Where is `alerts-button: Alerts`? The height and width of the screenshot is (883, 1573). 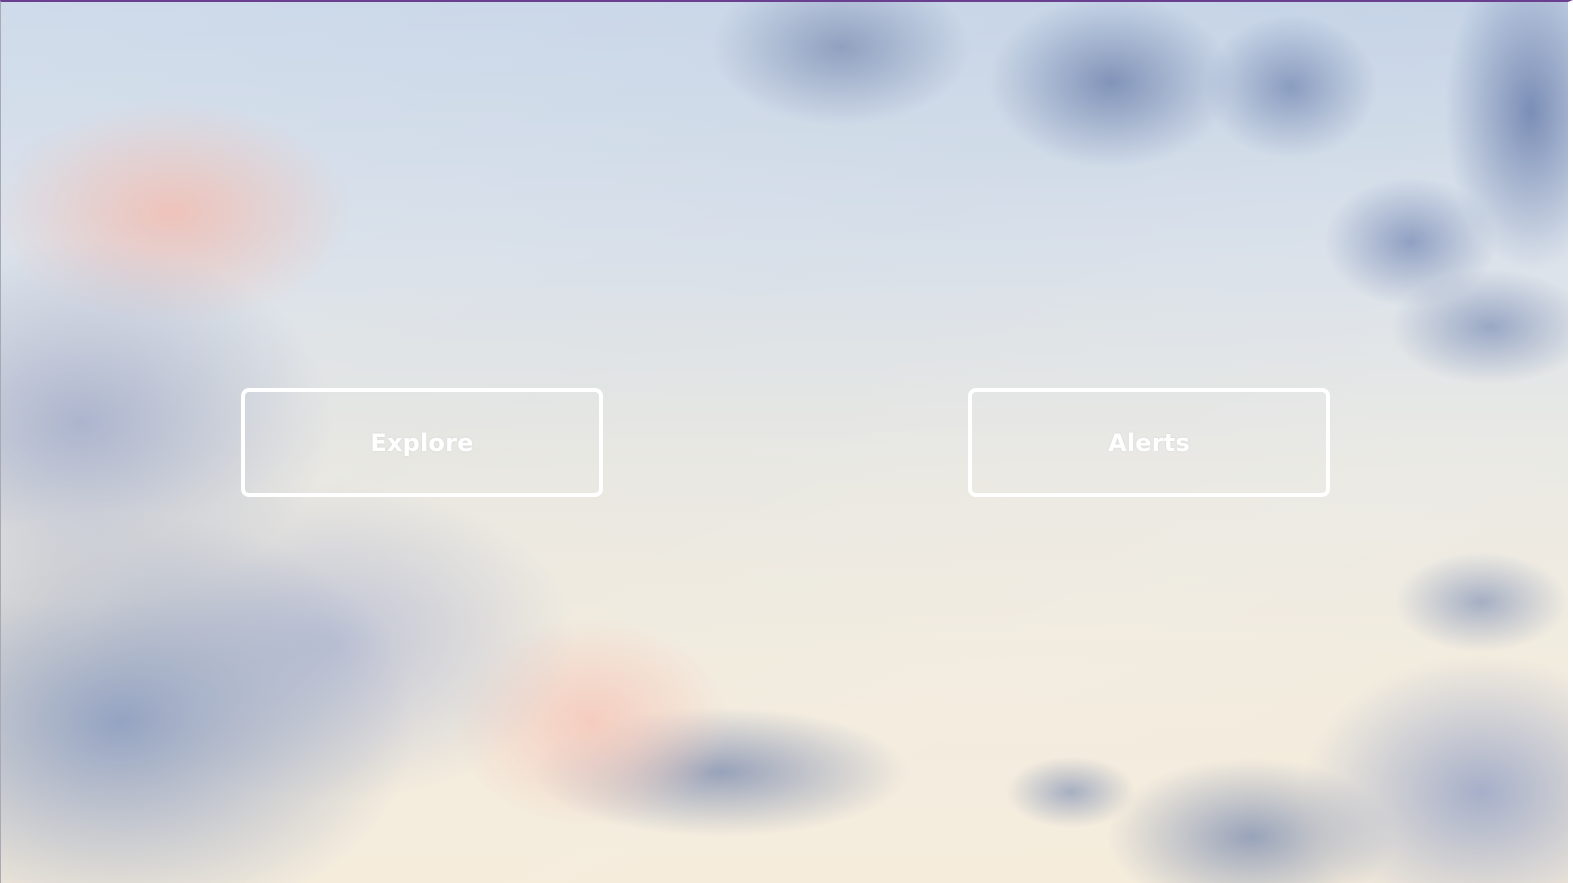 alerts-button: Alerts is located at coordinates (1149, 442).